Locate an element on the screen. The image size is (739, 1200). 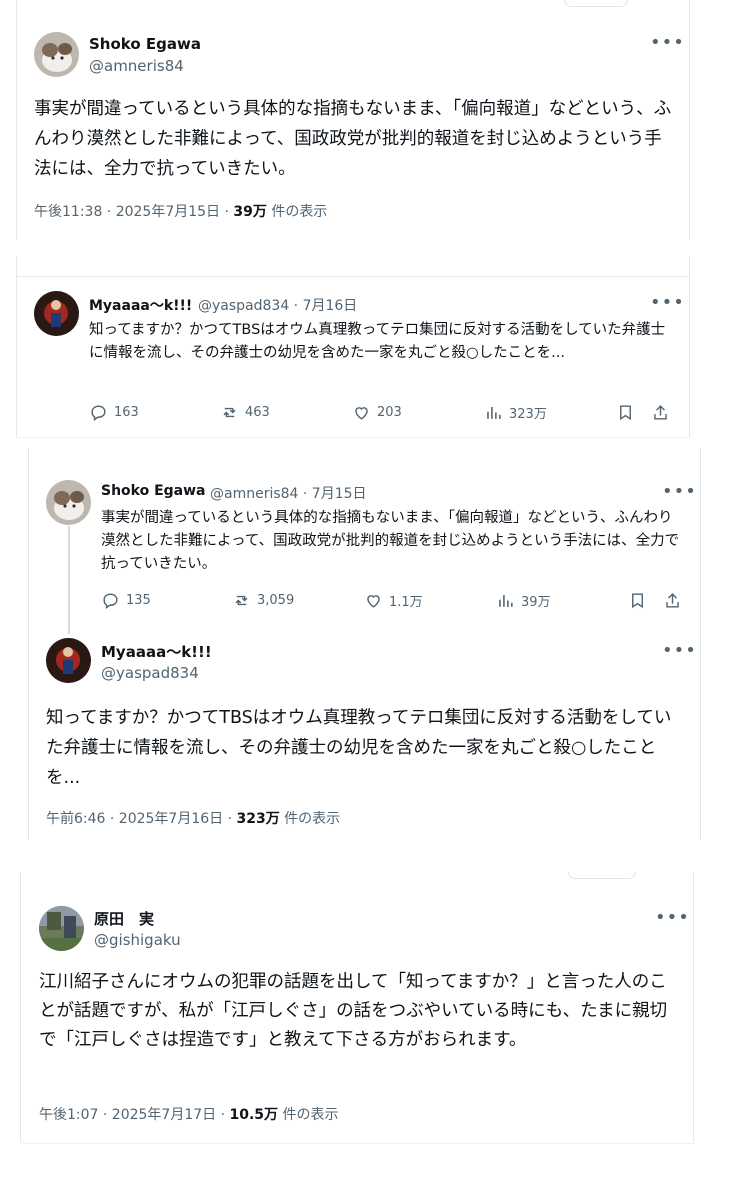
reply-button: 163 is located at coordinates (114, 412).